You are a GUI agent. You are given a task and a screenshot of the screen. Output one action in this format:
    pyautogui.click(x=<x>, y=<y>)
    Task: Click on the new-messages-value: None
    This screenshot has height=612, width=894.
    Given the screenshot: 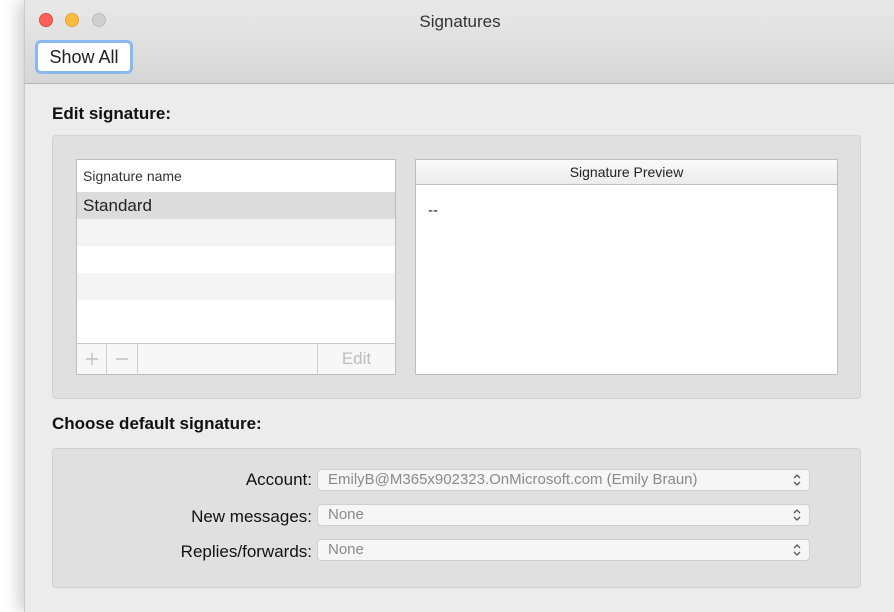 What is the action you would take?
    pyautogui.click(x=346, y=514)
    